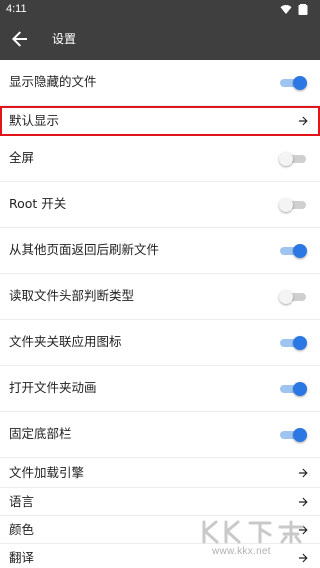  I want to click on setting-label: 颜色, so click(22, 529).